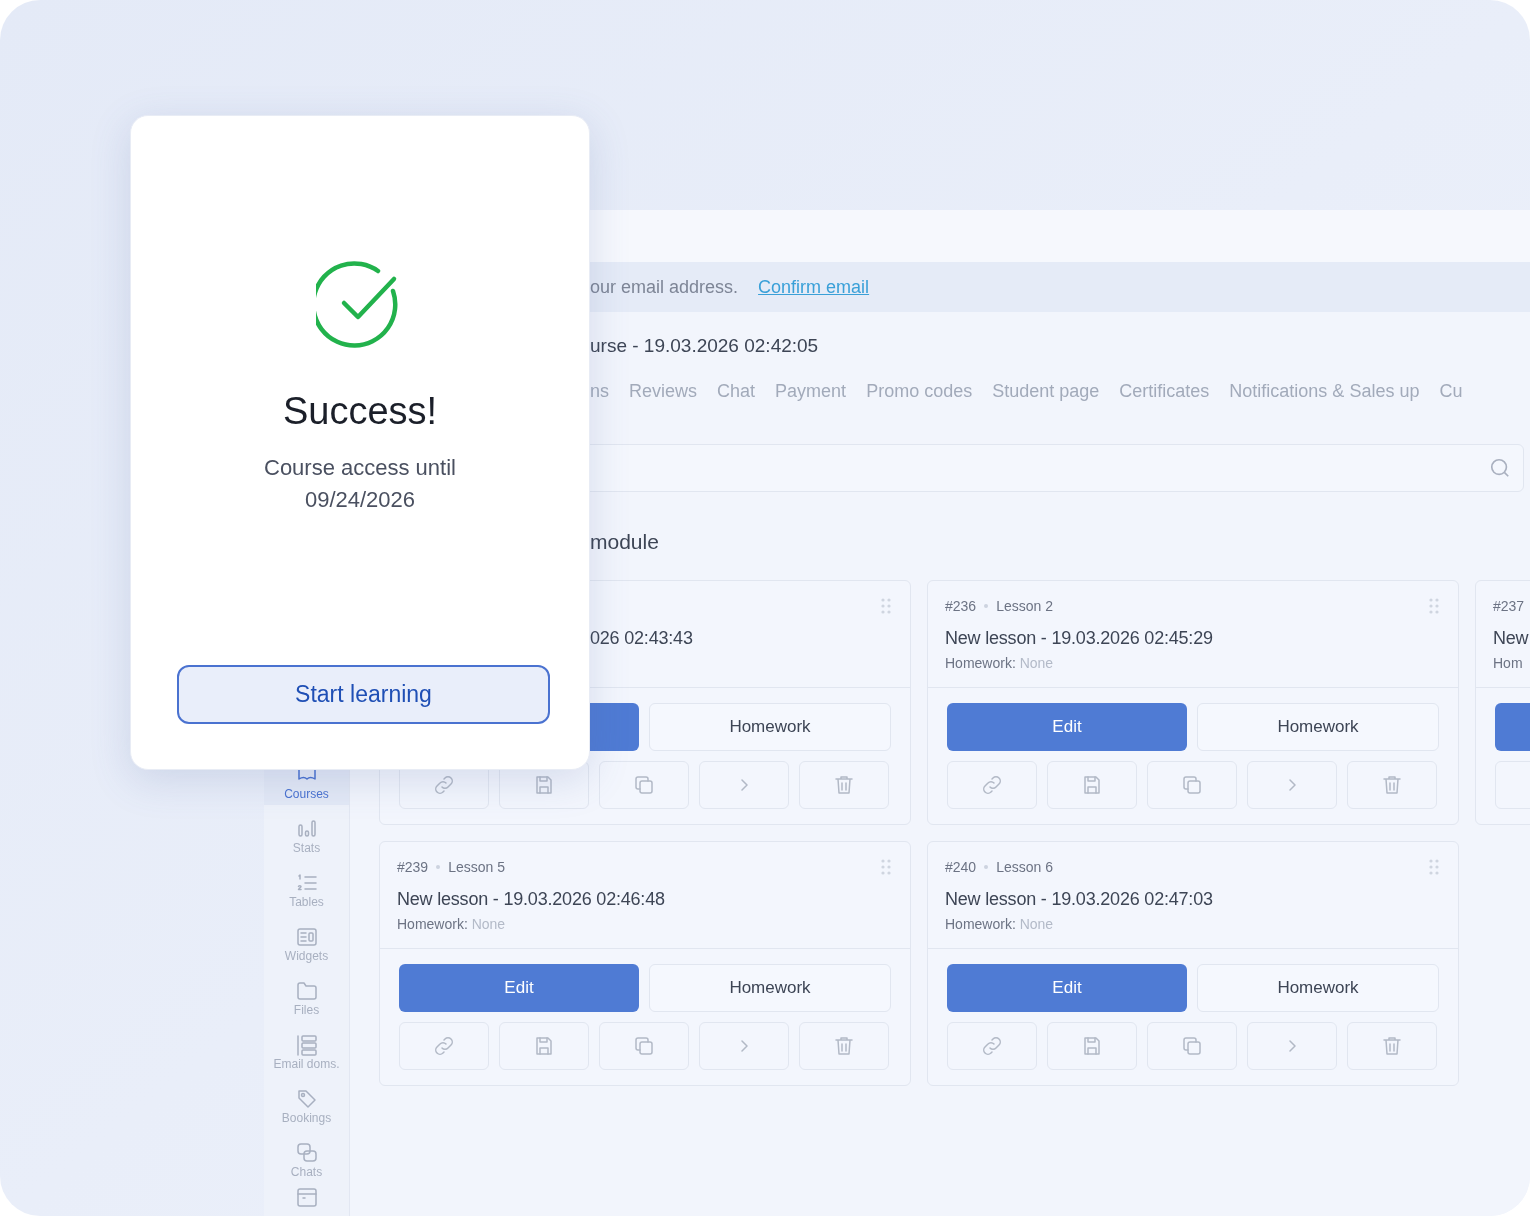 The image size is (1530, 1216). What do you see at coordinates (624, 541) in the screenshot?
I see `section-title: module` at bounding box center [624, 541].